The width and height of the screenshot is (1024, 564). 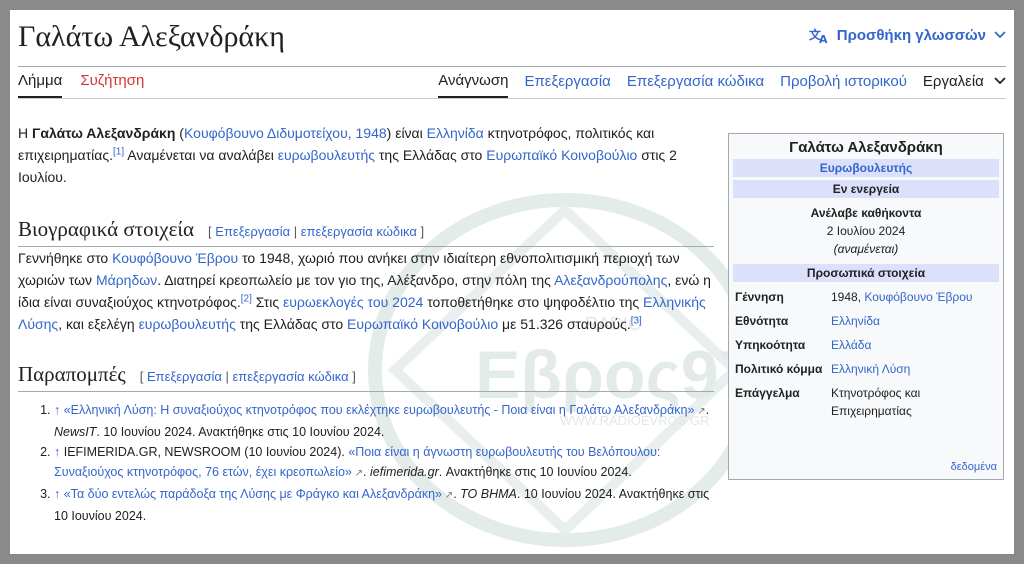 I want to click on tab-talk: Συζήτηση, so click(x=112, y=85).